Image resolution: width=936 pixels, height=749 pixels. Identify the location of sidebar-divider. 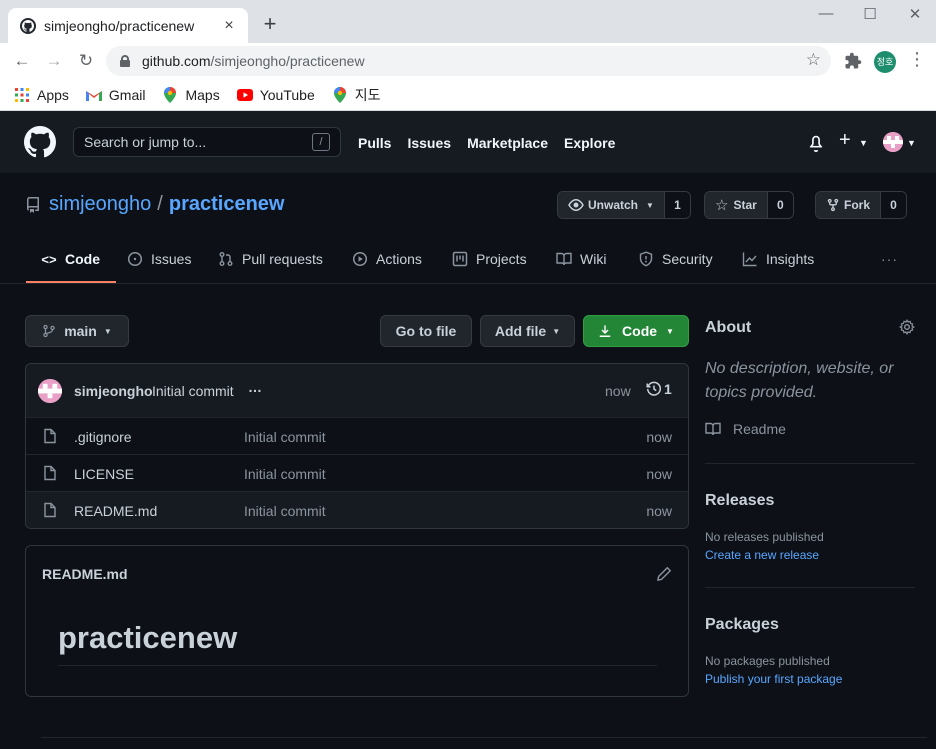
(810, 587).